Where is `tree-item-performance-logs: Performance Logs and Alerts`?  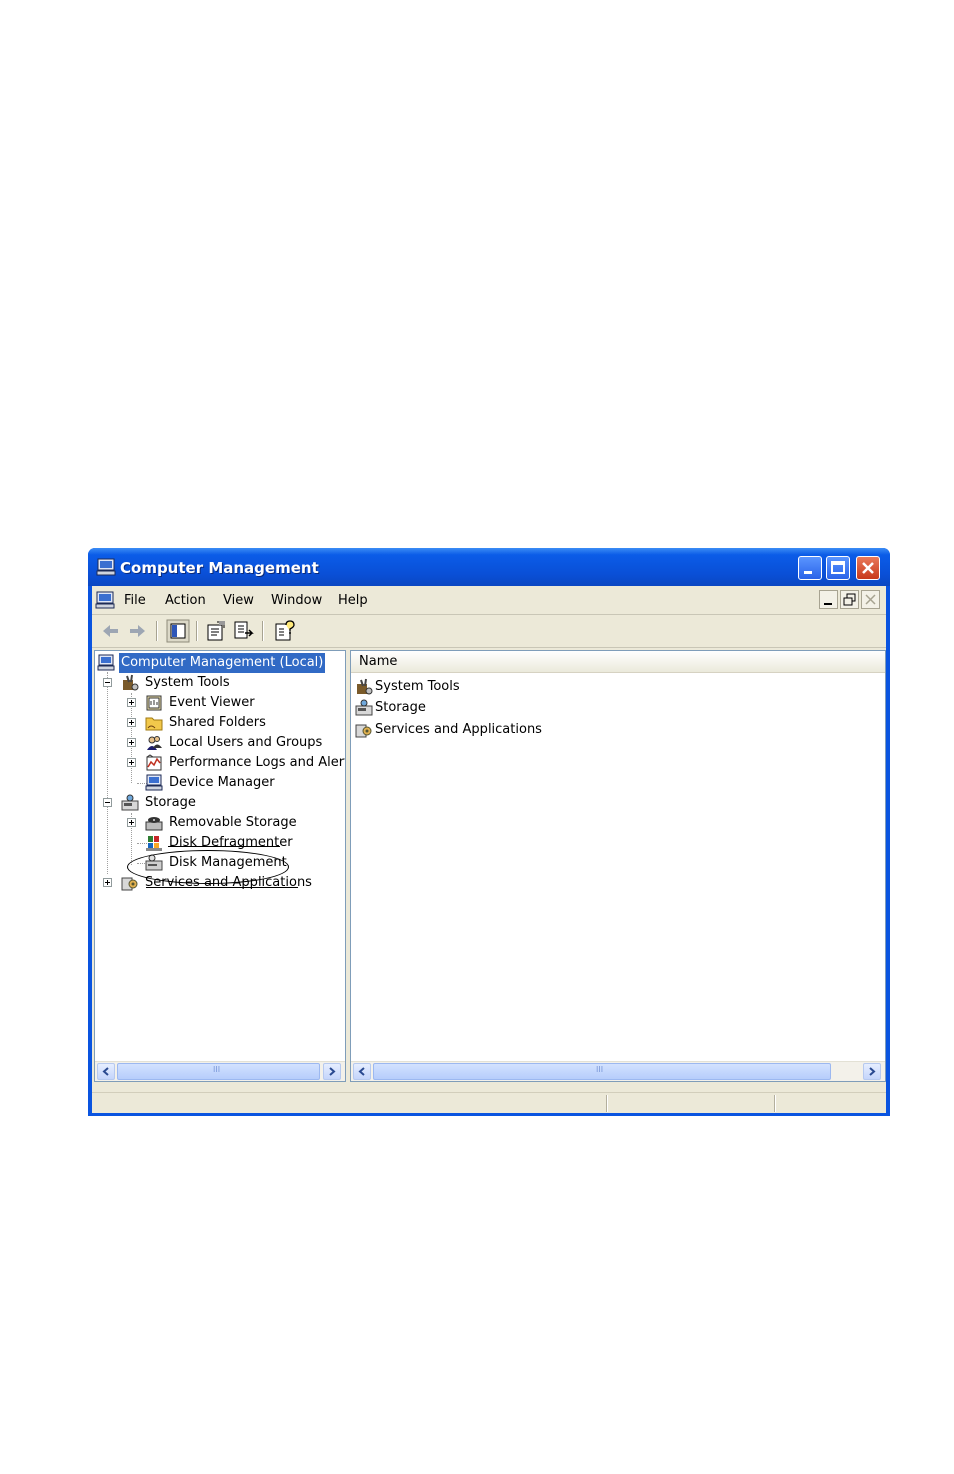
tree-item-performance-logs: Performance Logs and Alerts is located at coordinates (245, 763).